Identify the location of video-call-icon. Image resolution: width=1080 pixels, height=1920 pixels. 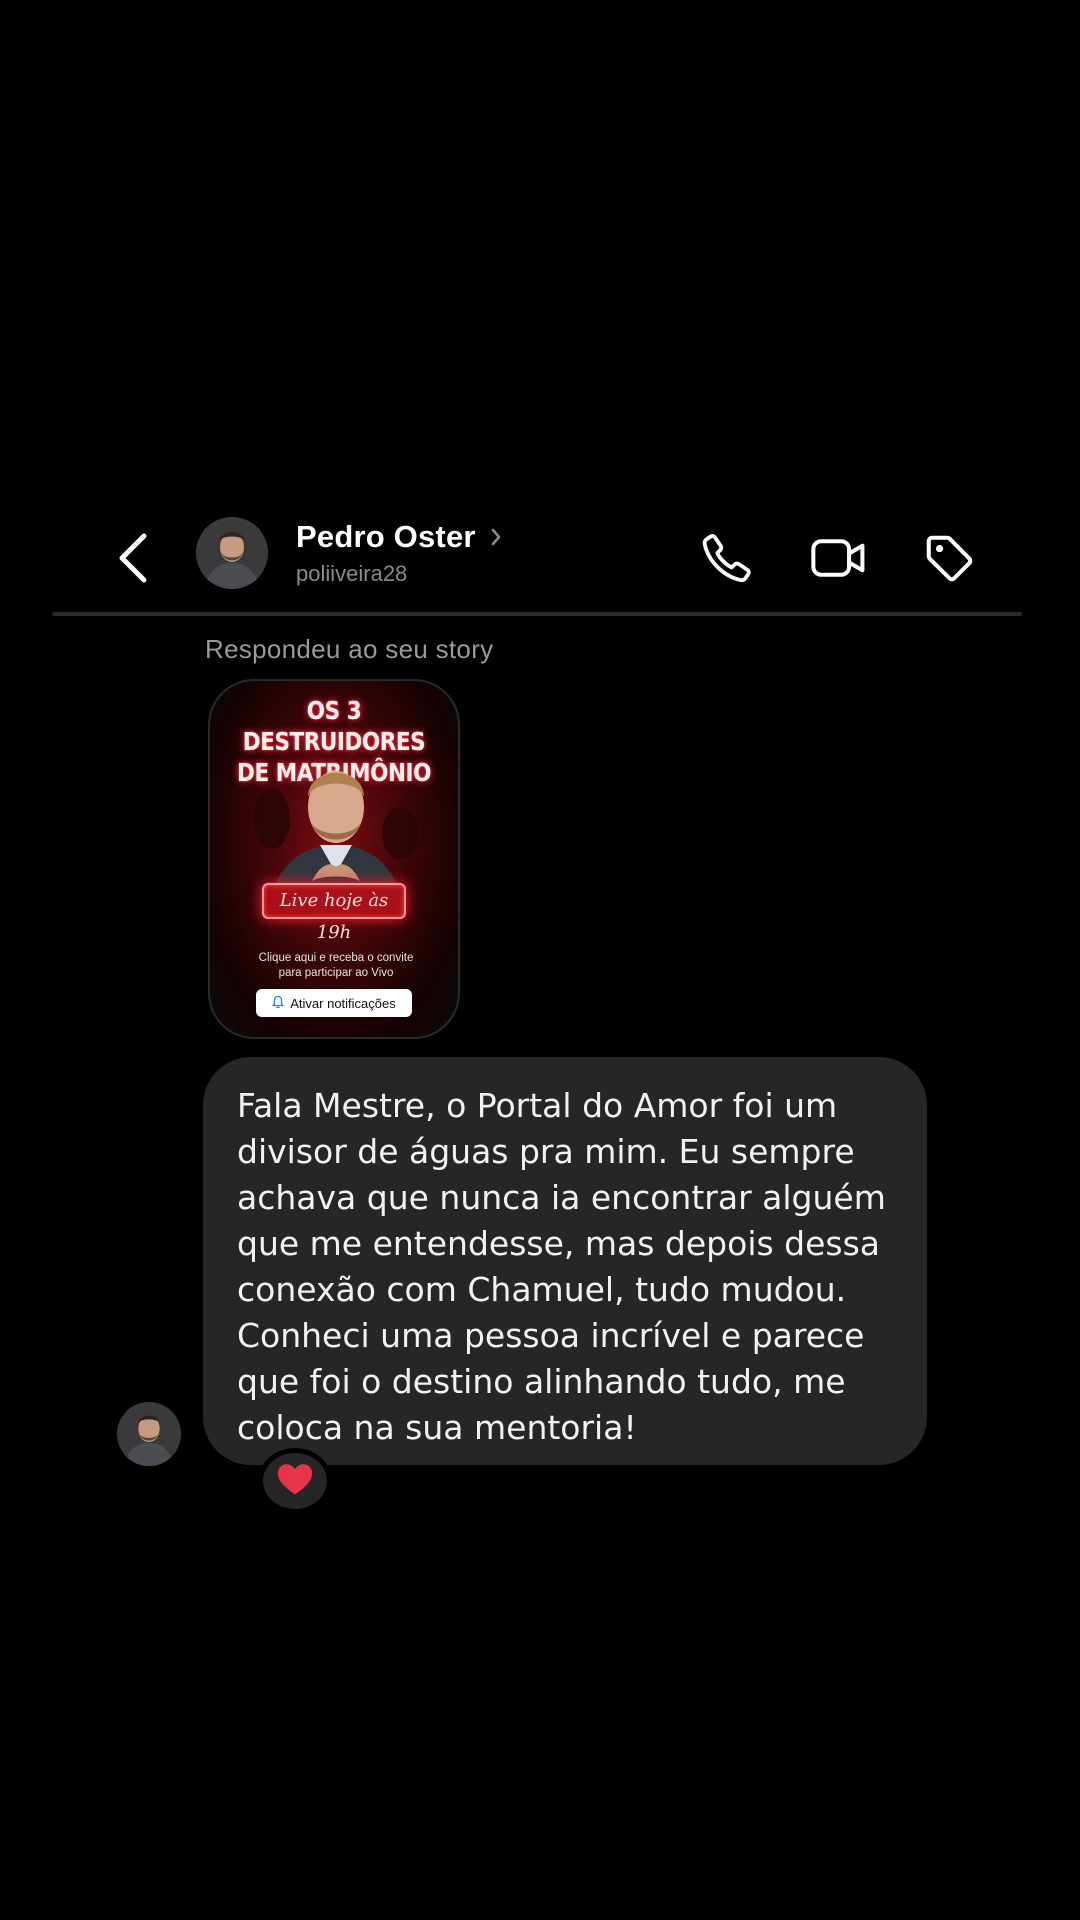
(839, 558).